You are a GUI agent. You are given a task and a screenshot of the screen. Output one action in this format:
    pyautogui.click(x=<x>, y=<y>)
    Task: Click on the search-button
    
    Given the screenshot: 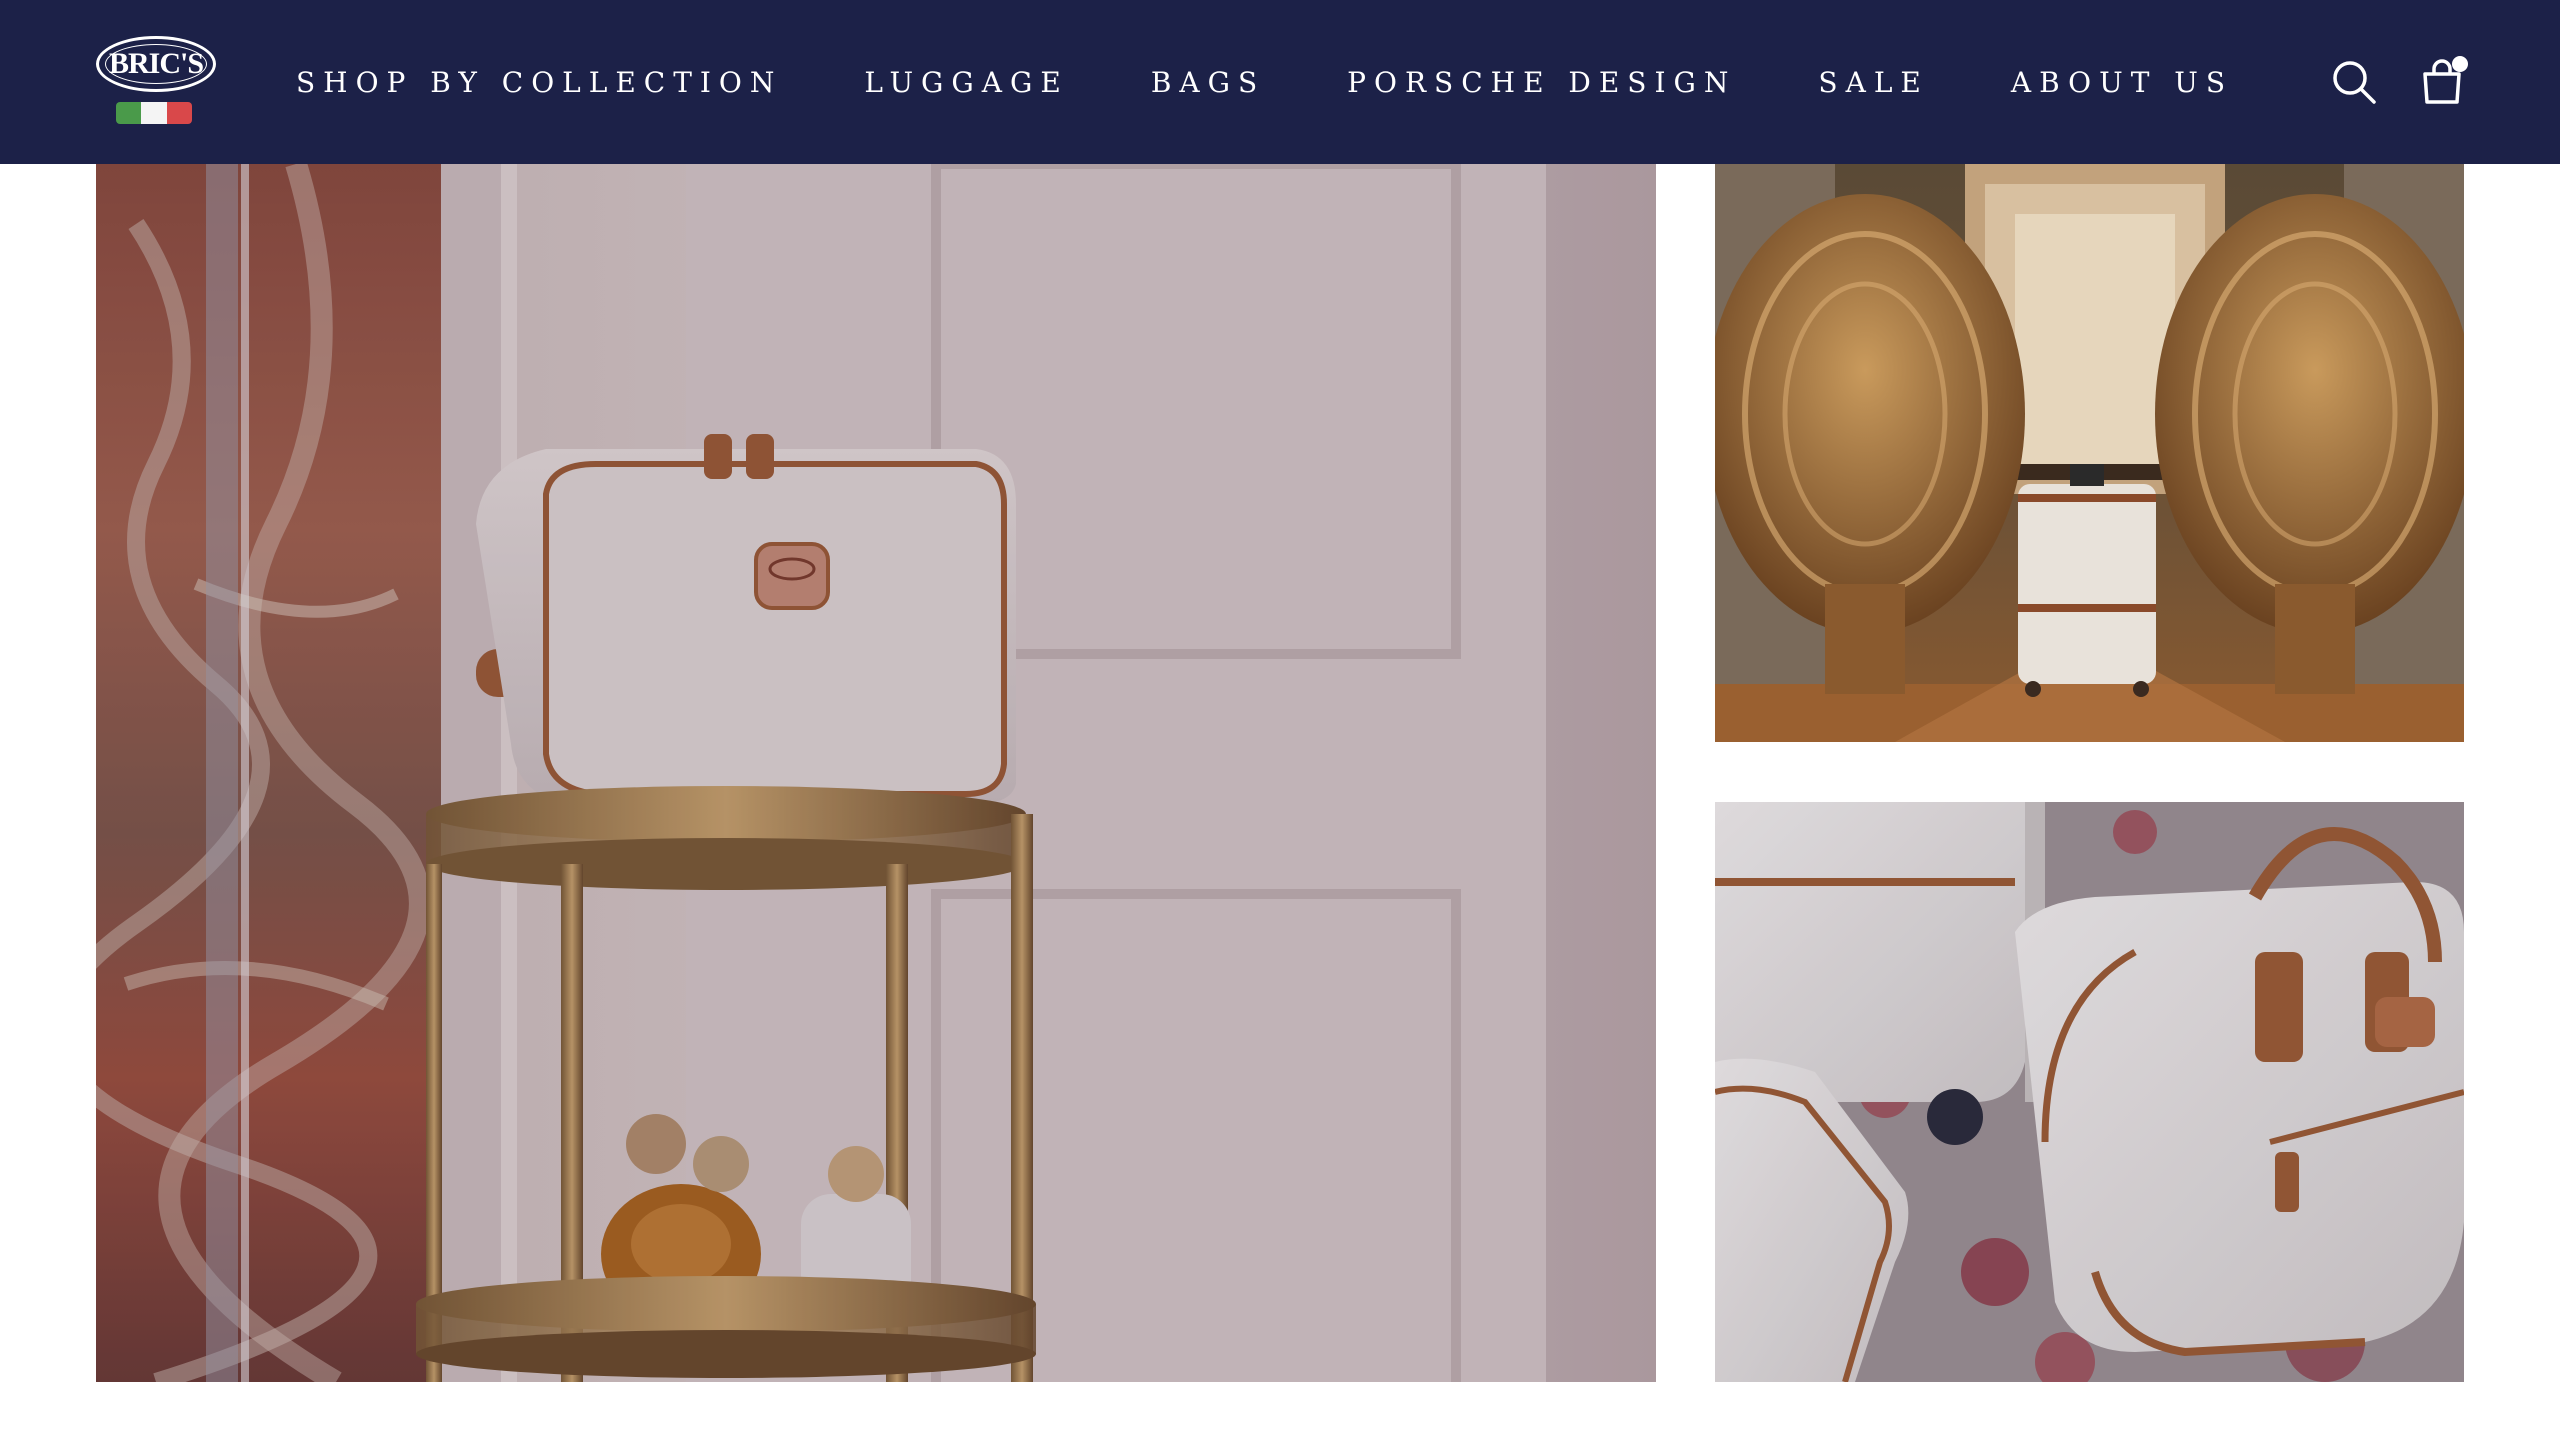 What is the action you would take?
    pyautogui.click(x=2354, y=82)
    